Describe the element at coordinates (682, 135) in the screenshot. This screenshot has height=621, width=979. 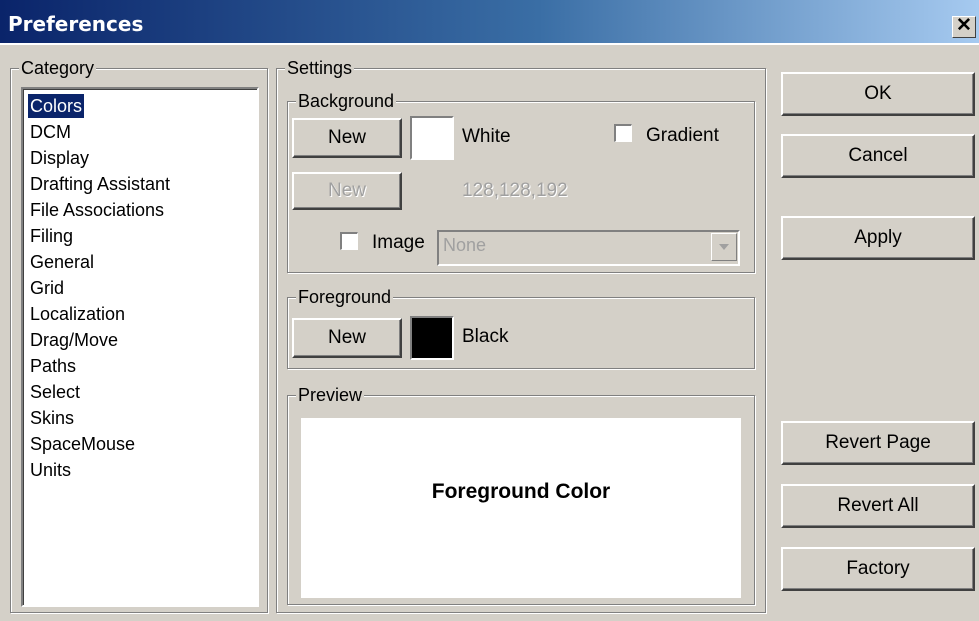
I see `gradient-label: Gradient` at that location.